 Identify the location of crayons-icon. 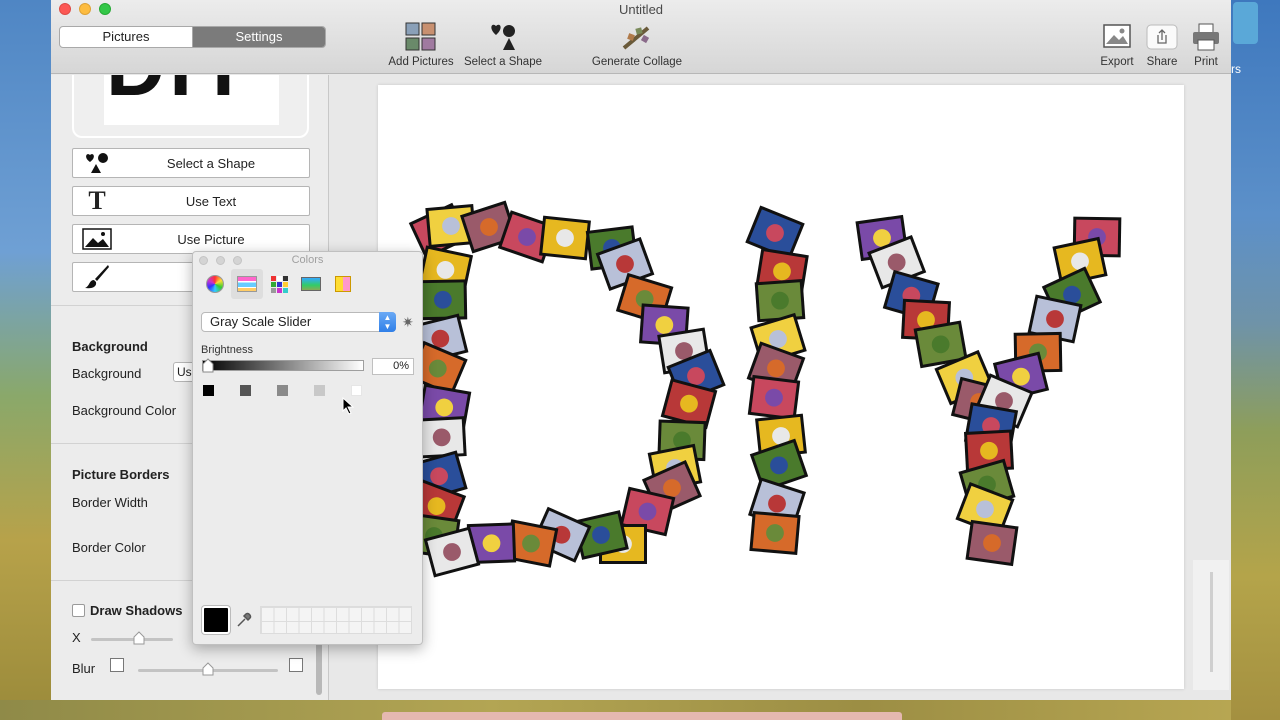
(343, 284).